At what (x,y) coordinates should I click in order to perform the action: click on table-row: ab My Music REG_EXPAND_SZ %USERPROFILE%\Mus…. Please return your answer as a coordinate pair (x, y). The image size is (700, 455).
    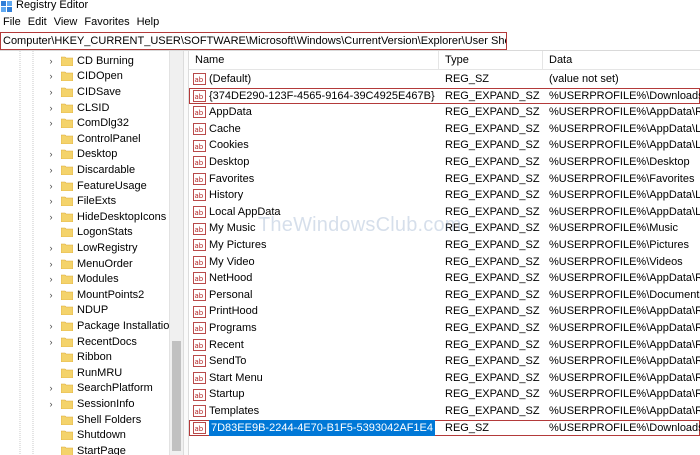
    Looking at the image, I should click on (444, 228).